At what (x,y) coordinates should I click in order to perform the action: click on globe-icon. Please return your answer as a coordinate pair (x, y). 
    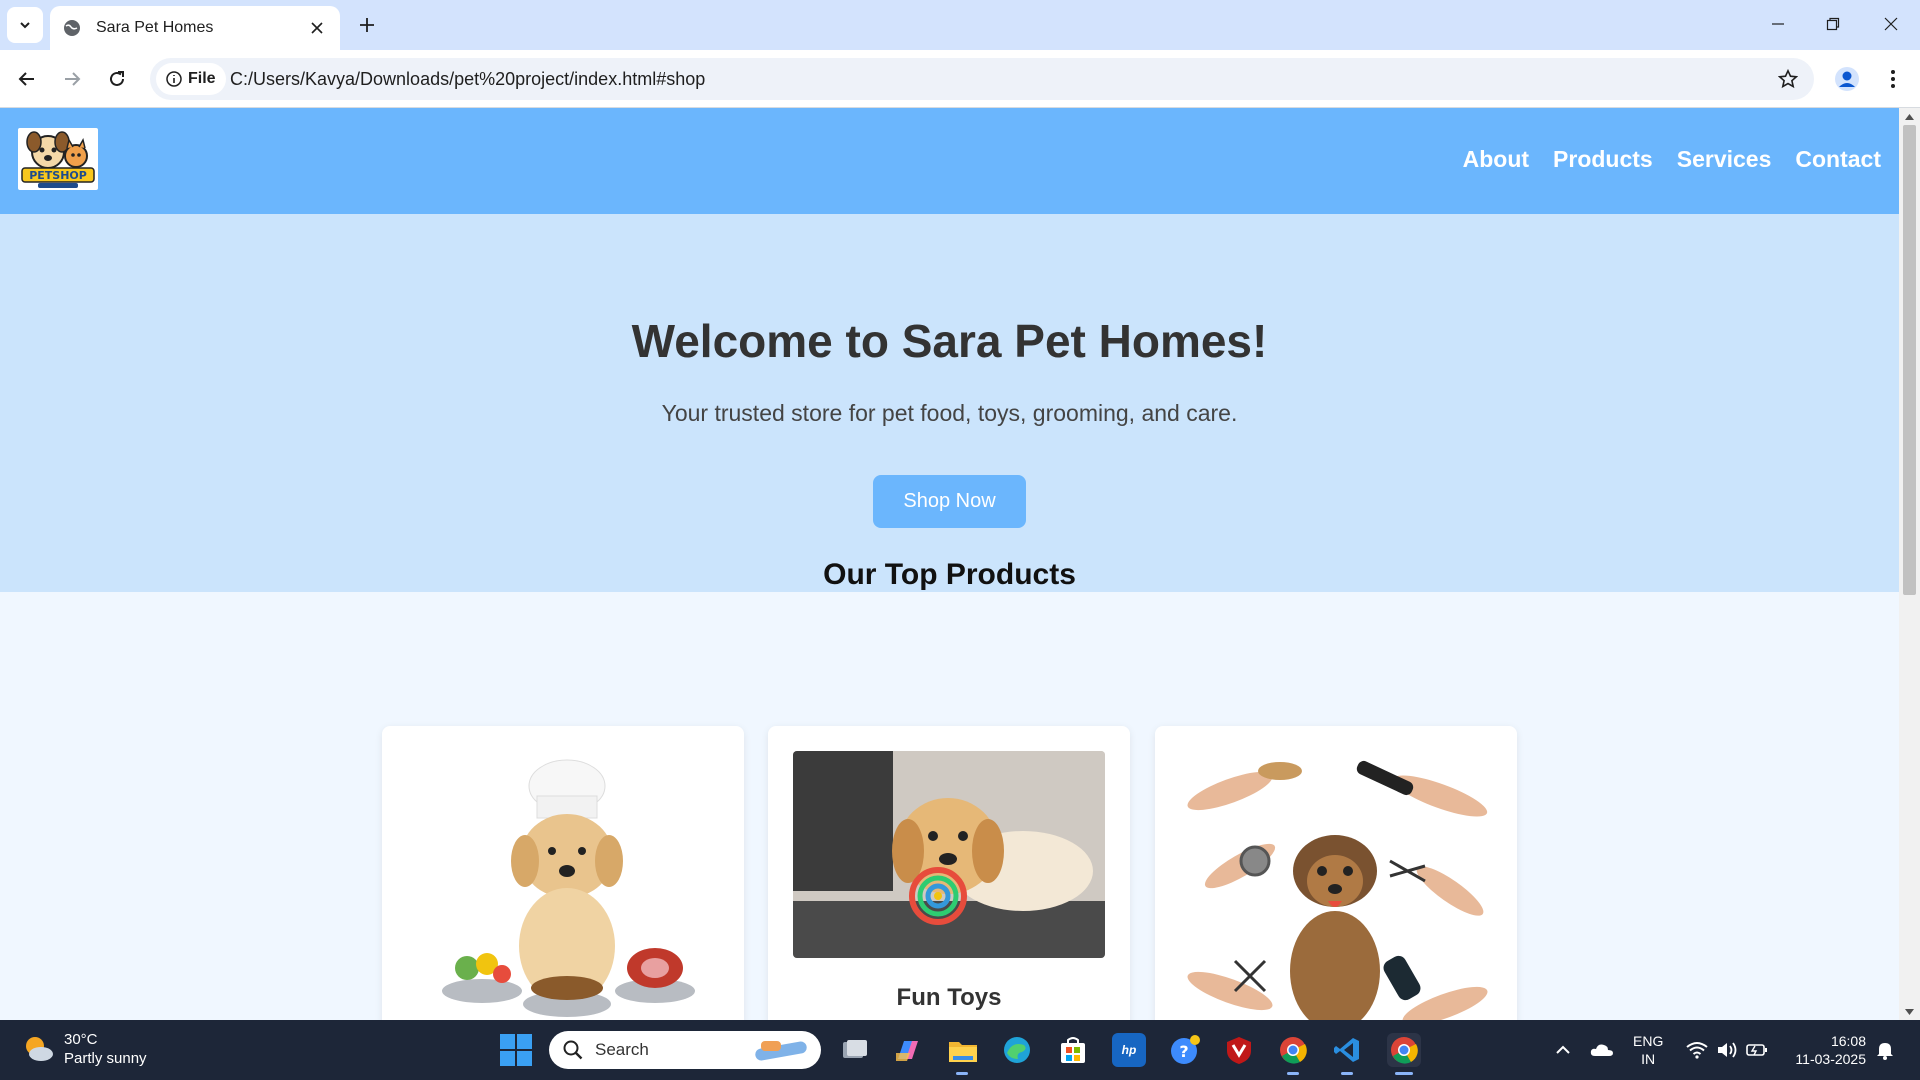
    Looking at the image, I should click on (72, 28).